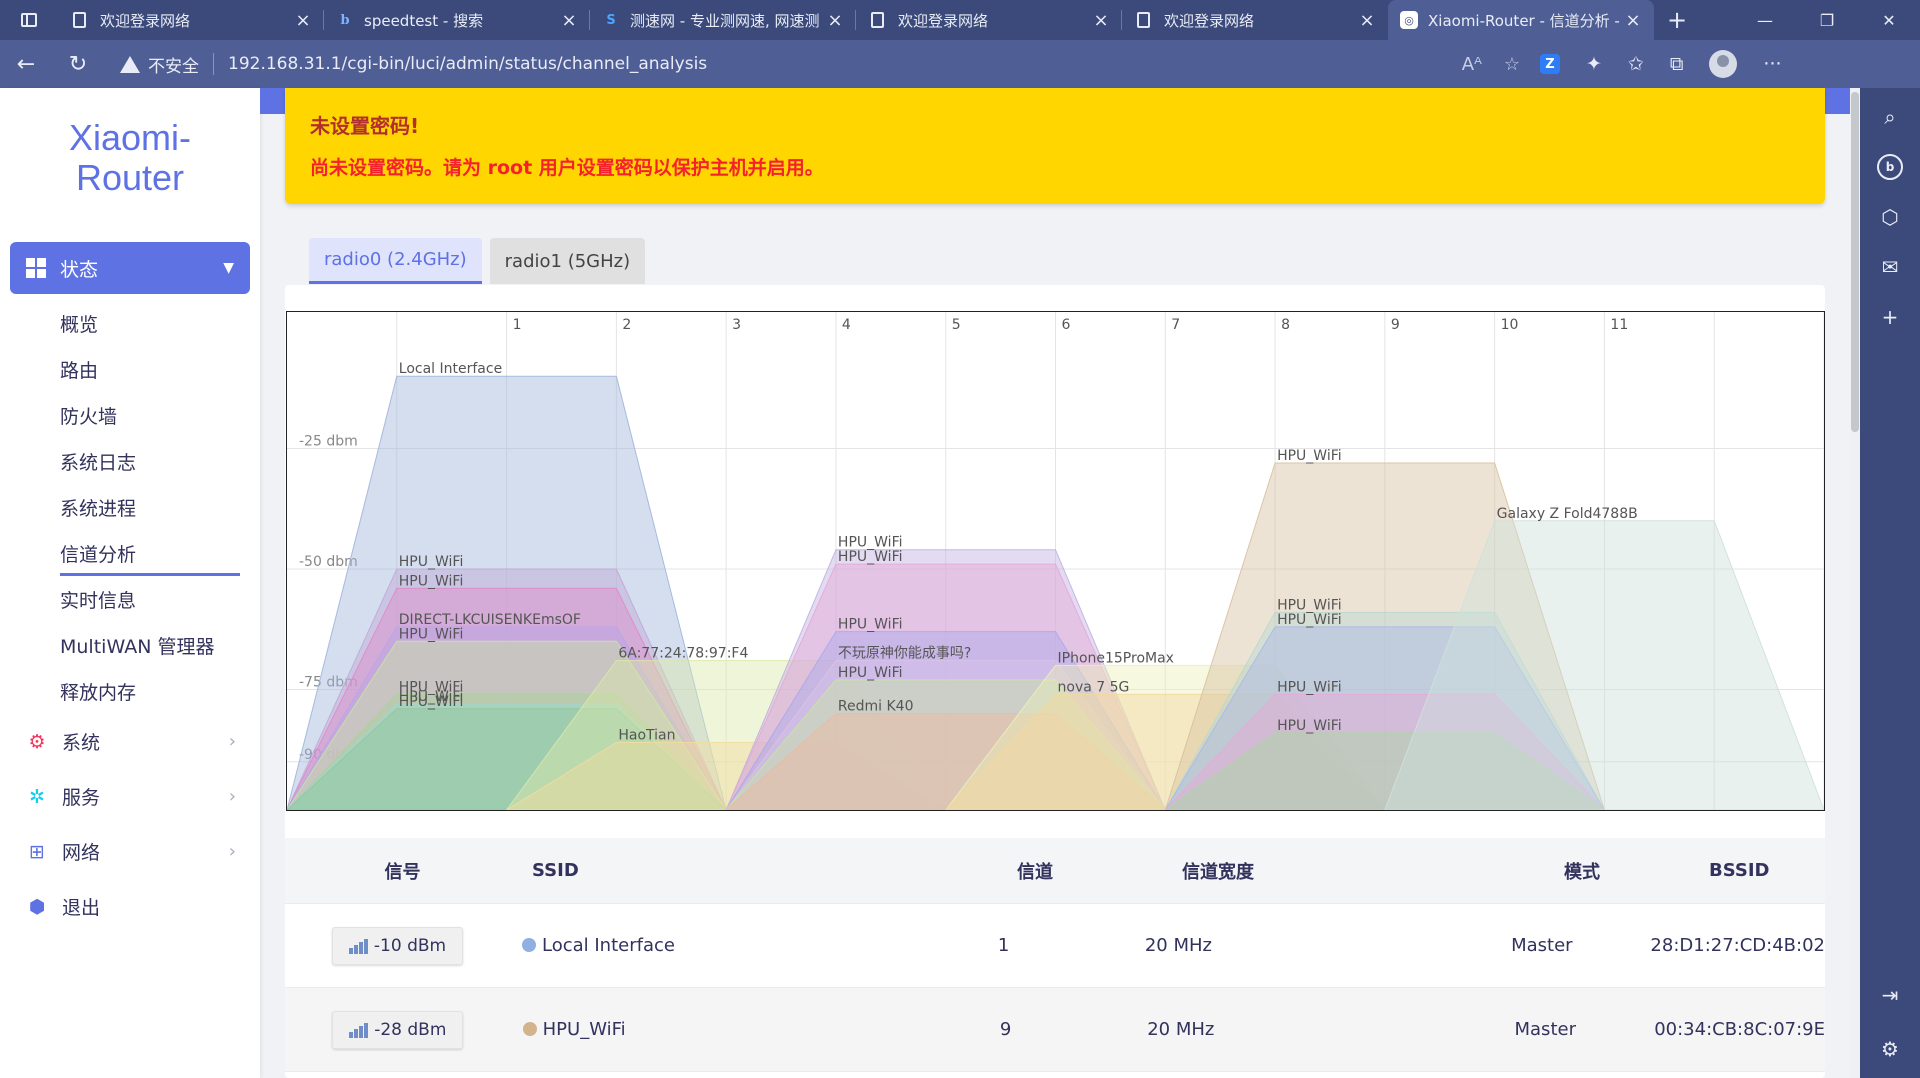 Image resolution: width=1920 pixels, height=1078 pixels. Describe the element at coordinates (1737, 945) in the screenshot. I see `bssid-value: 28:D1:27:CD:4B:02` at that location.